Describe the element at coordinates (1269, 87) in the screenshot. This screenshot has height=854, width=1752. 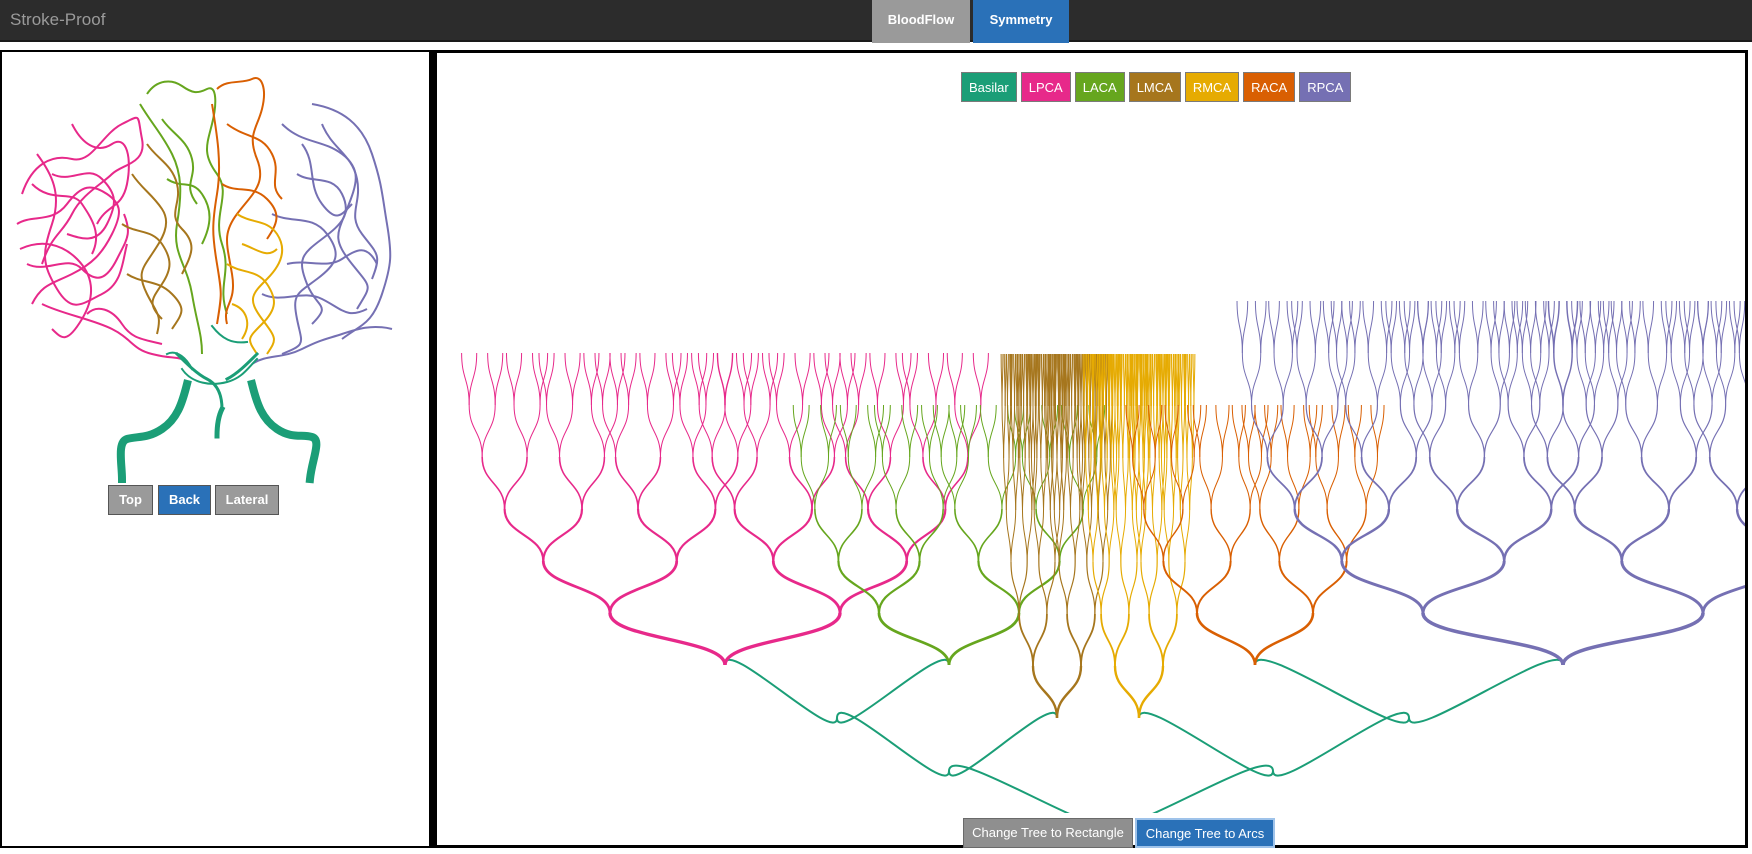
I see `legend-raca: RACA` at that location.